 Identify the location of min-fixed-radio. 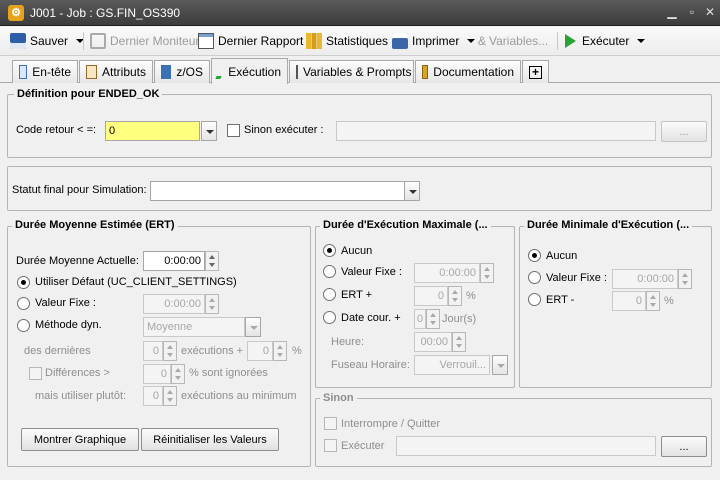
(534, 277).